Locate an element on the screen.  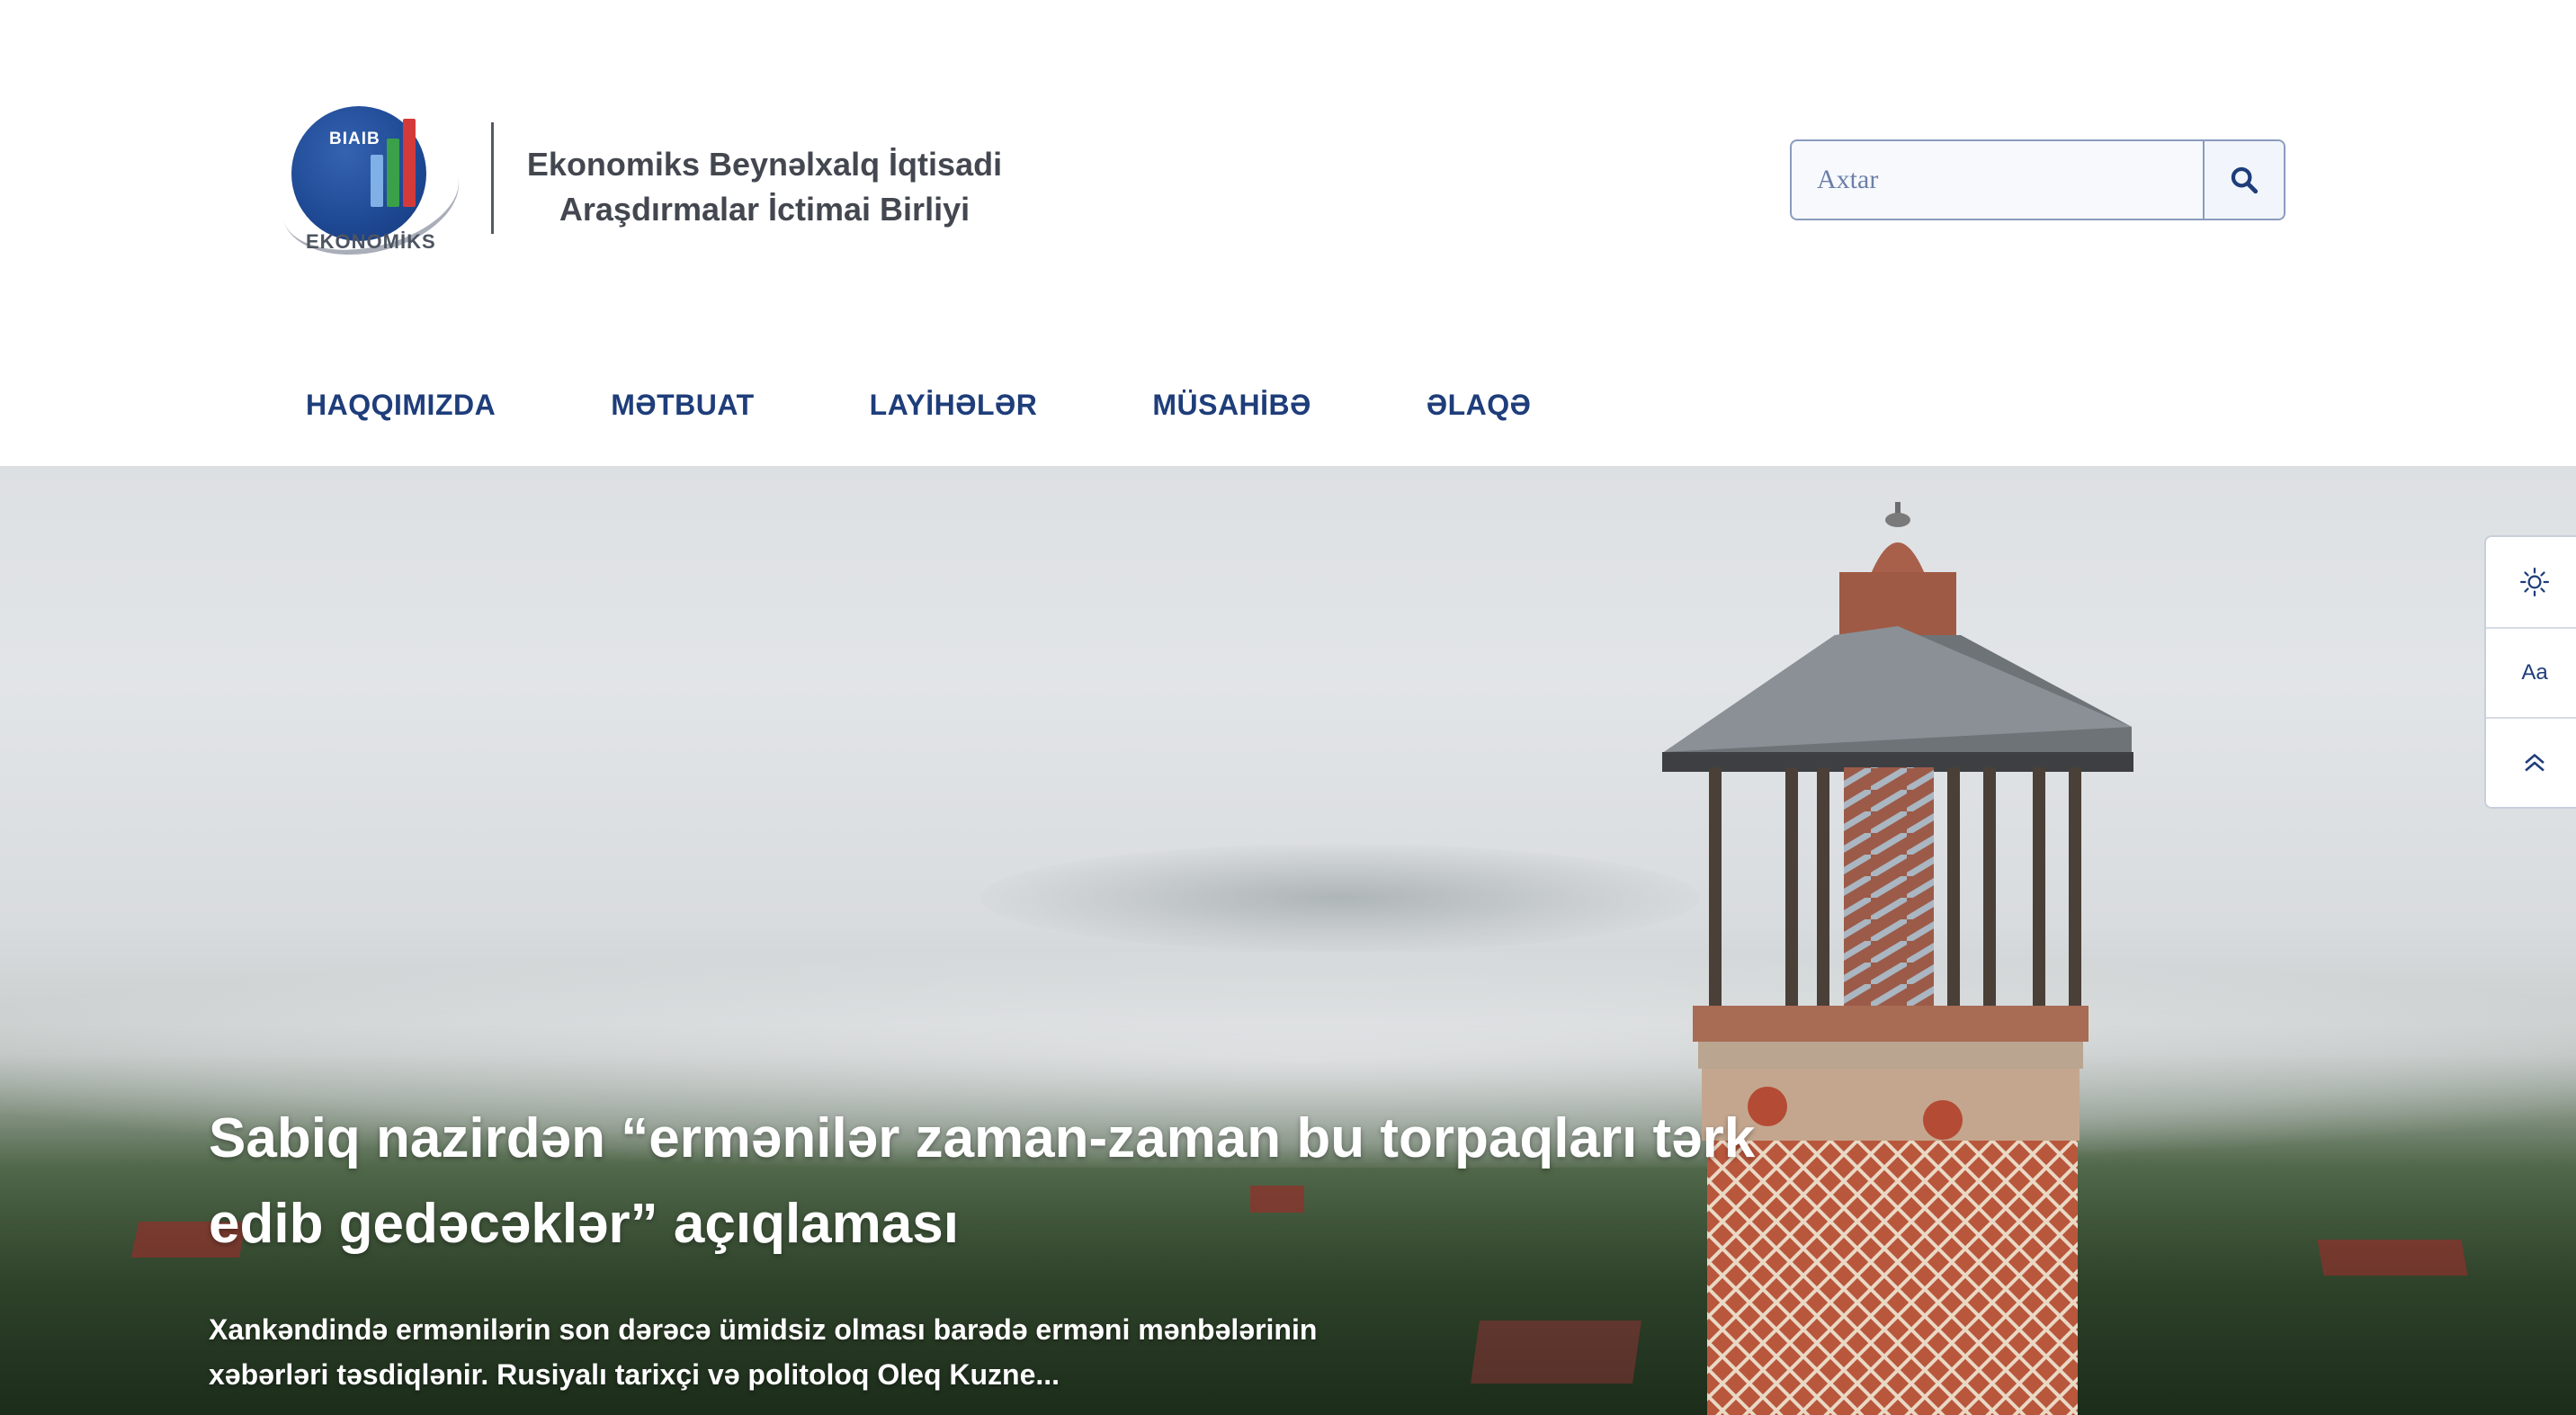
hero-minaret is located at coordinates (1898, 959).